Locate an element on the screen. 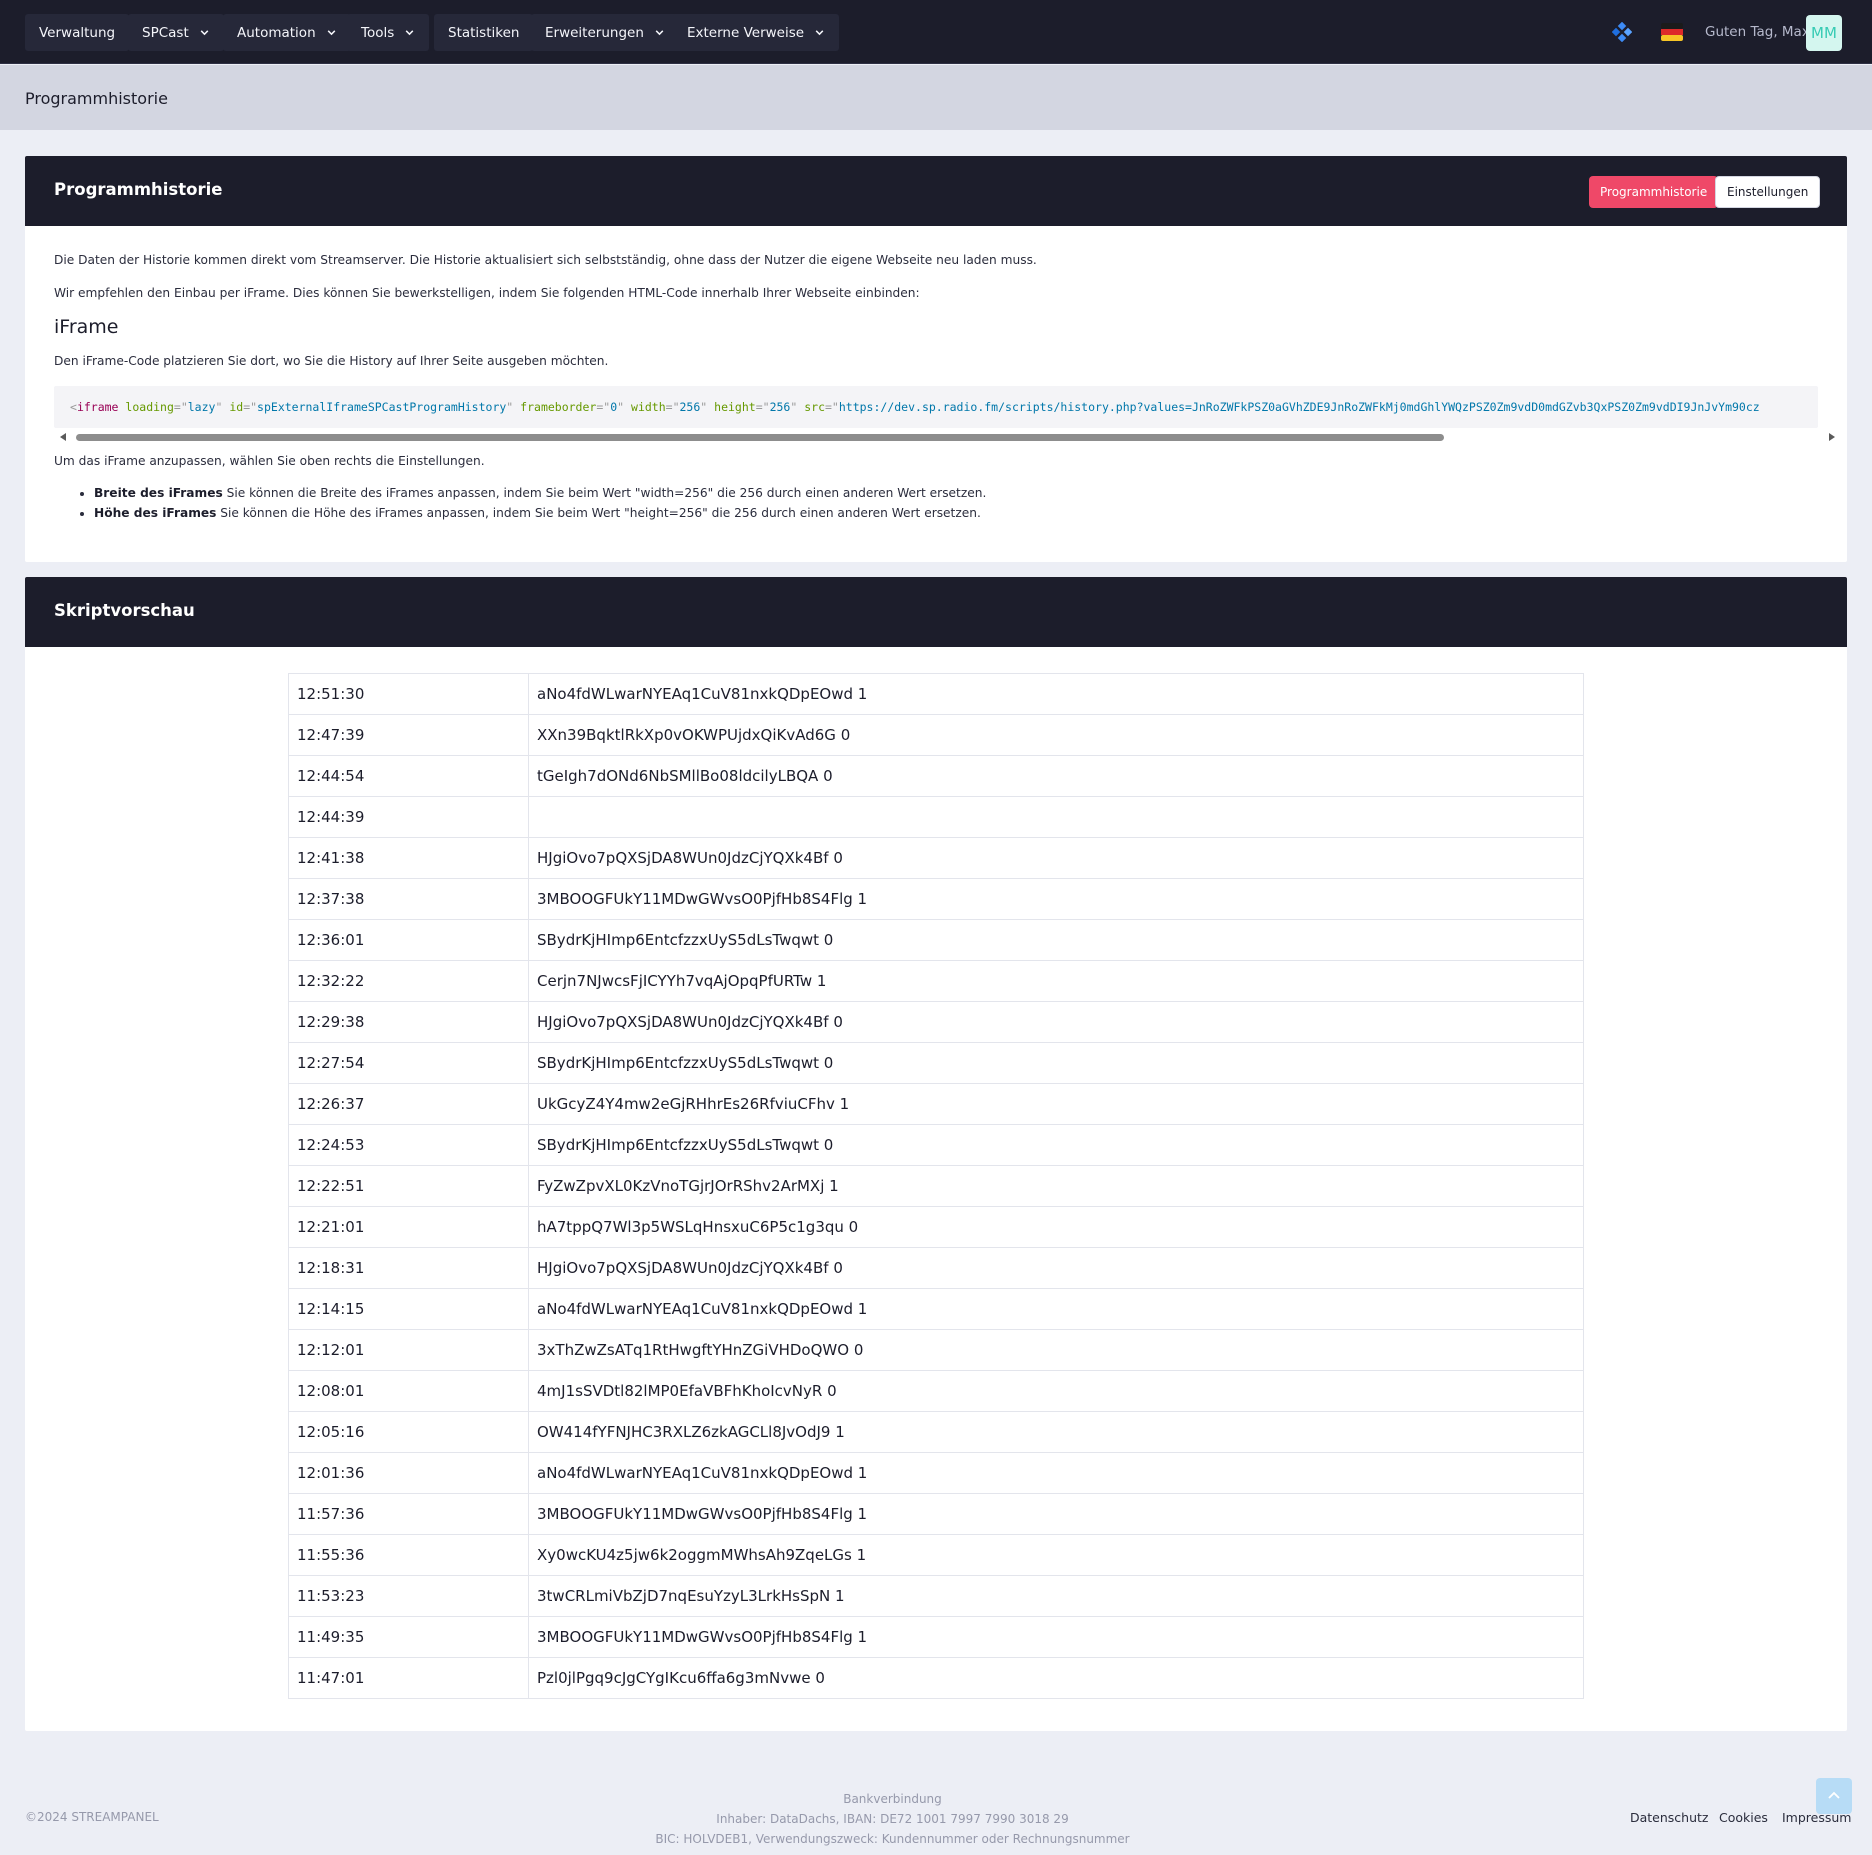 The image size is (1872, 1855). nav-spcast: SPCast is located at coordinates (176, 32).